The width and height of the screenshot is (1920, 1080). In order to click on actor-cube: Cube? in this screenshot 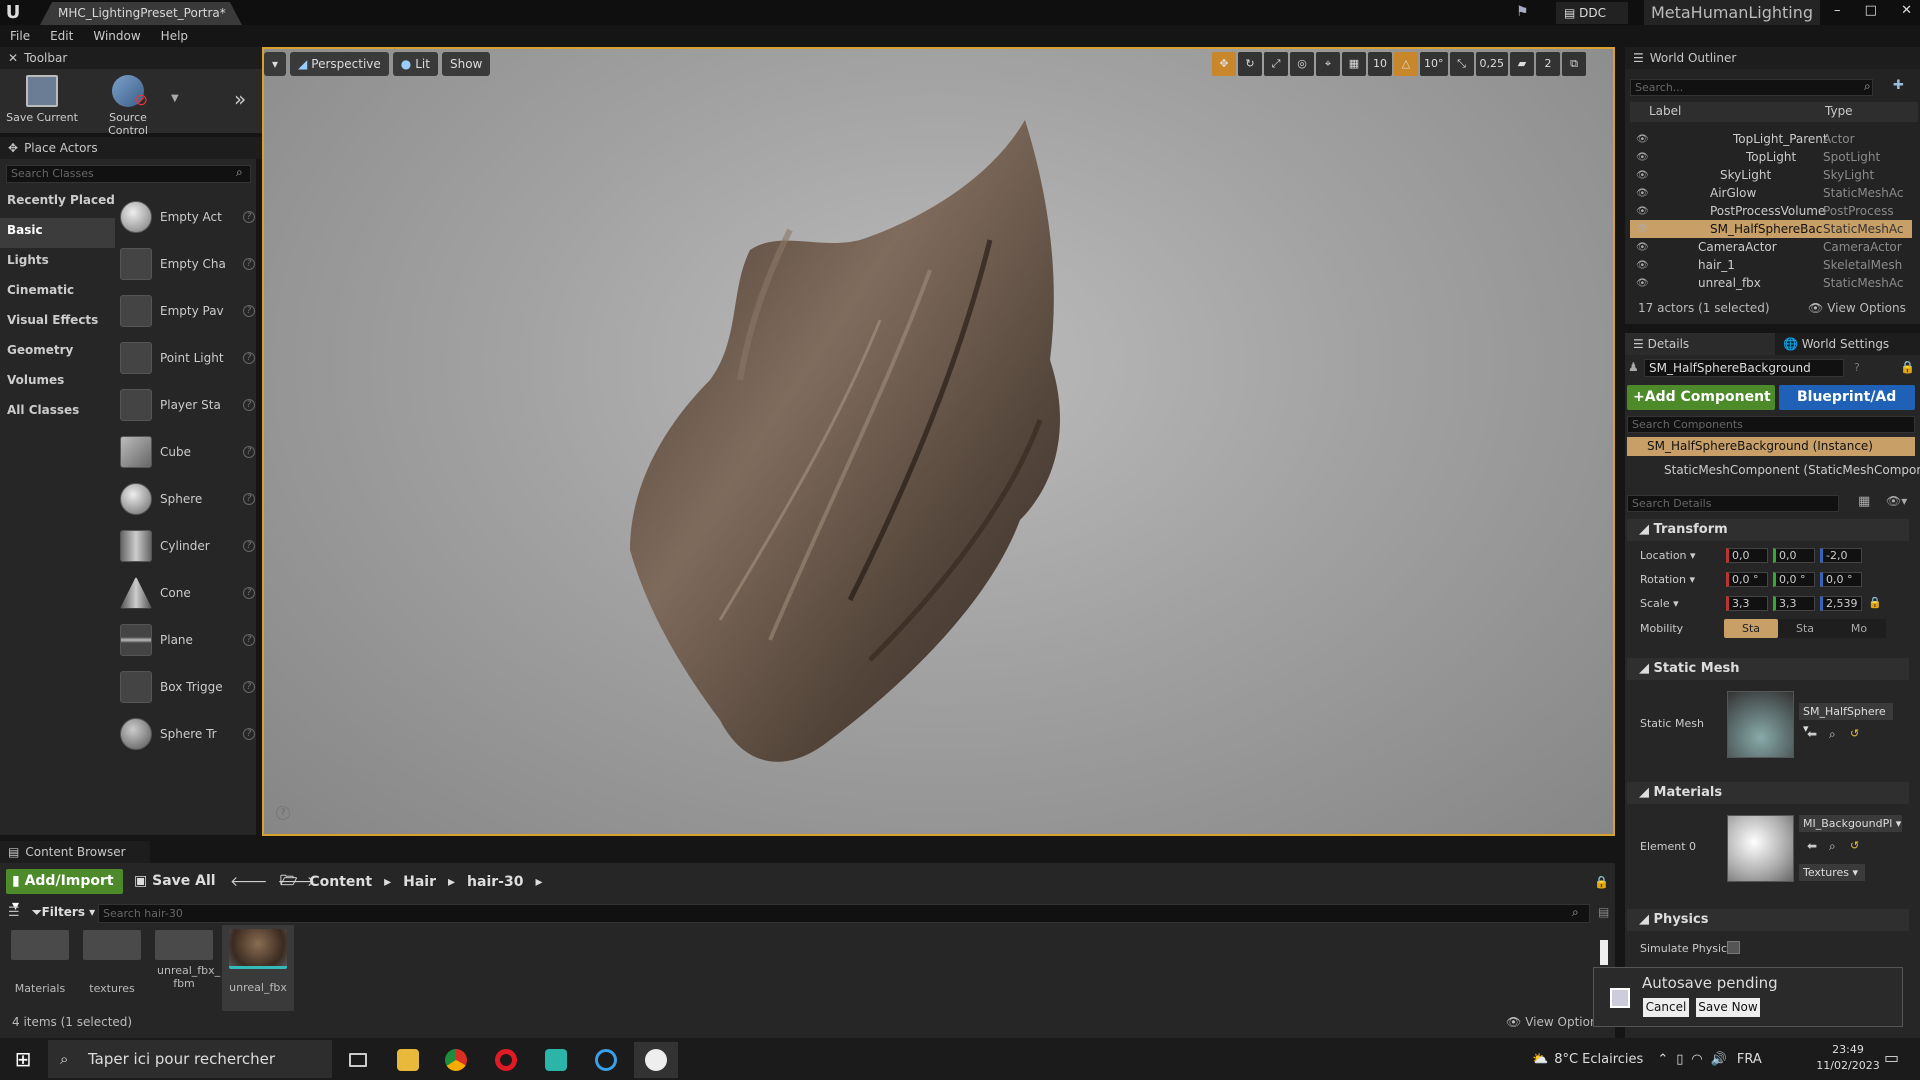, I will do `click(187, 451)`.